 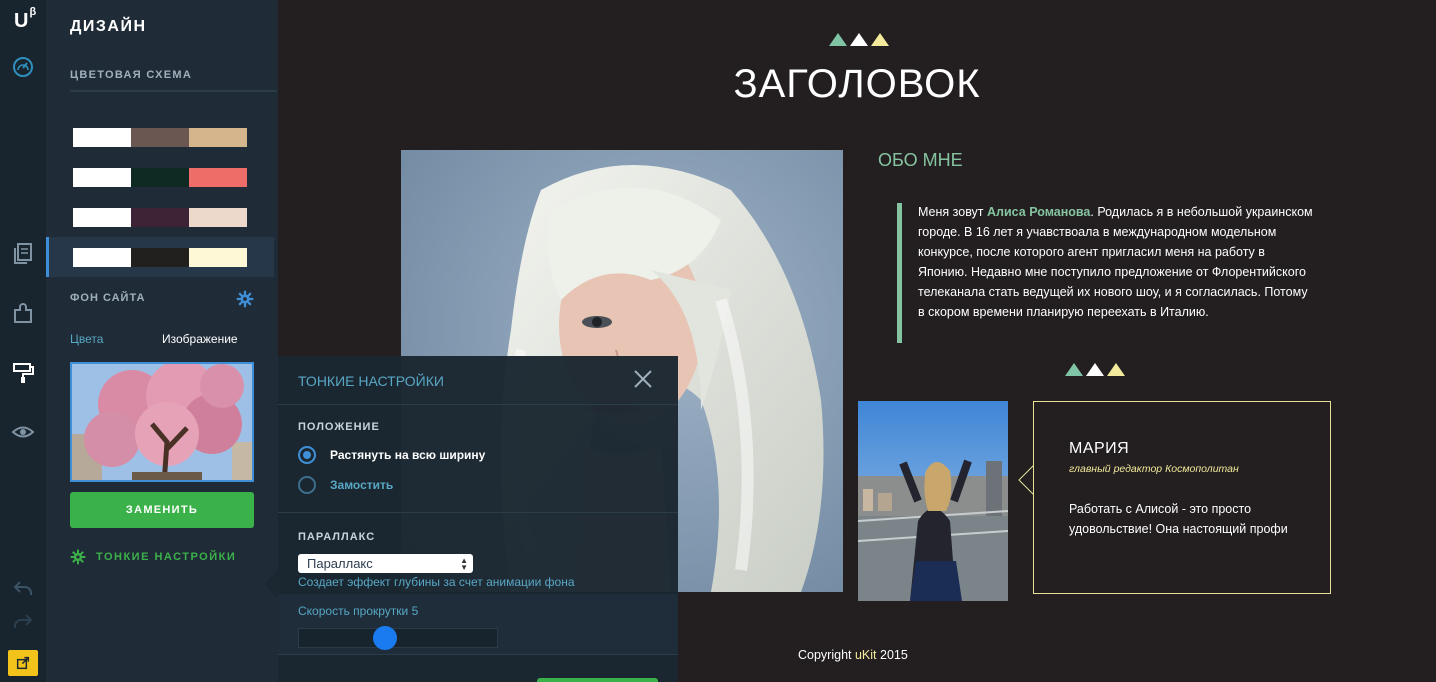 What do you see at coordinates (272, 584) in the screenshot?
I see `popover-pointer` at bounding box center [272, 584].